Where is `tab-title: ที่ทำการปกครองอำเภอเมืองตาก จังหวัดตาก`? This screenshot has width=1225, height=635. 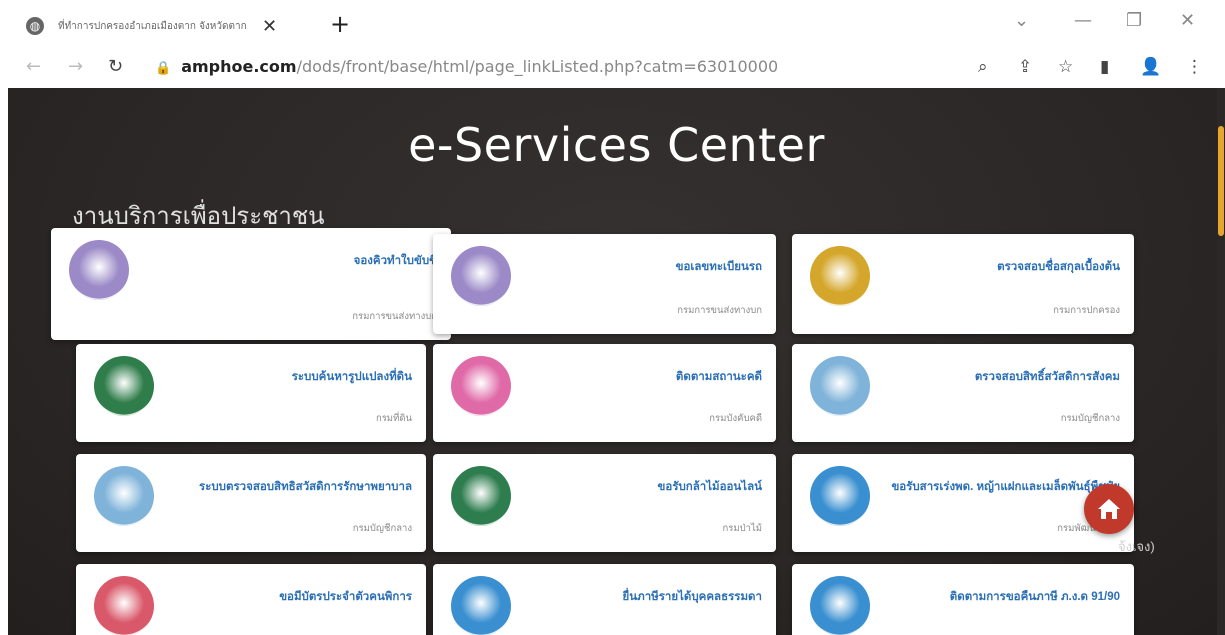
tab-title: ที่ทำการปกครองอำเภอเมืองตาก จังหวัดตาก is located at coordinates (152, 26).